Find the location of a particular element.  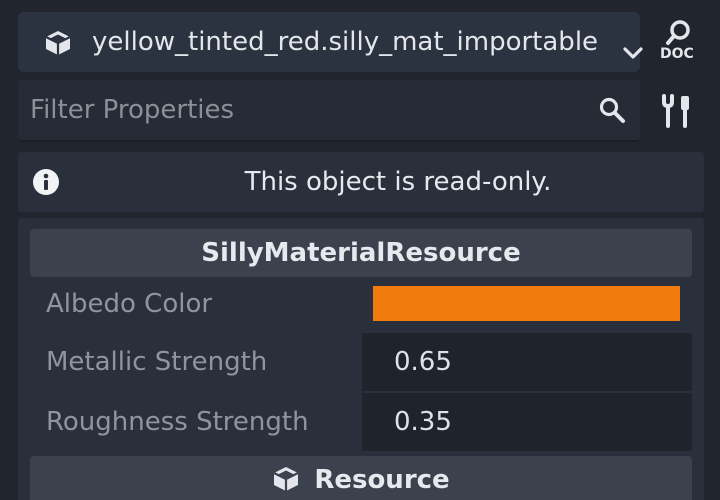

chevron-down-icon is located at coordinates (633, 53).